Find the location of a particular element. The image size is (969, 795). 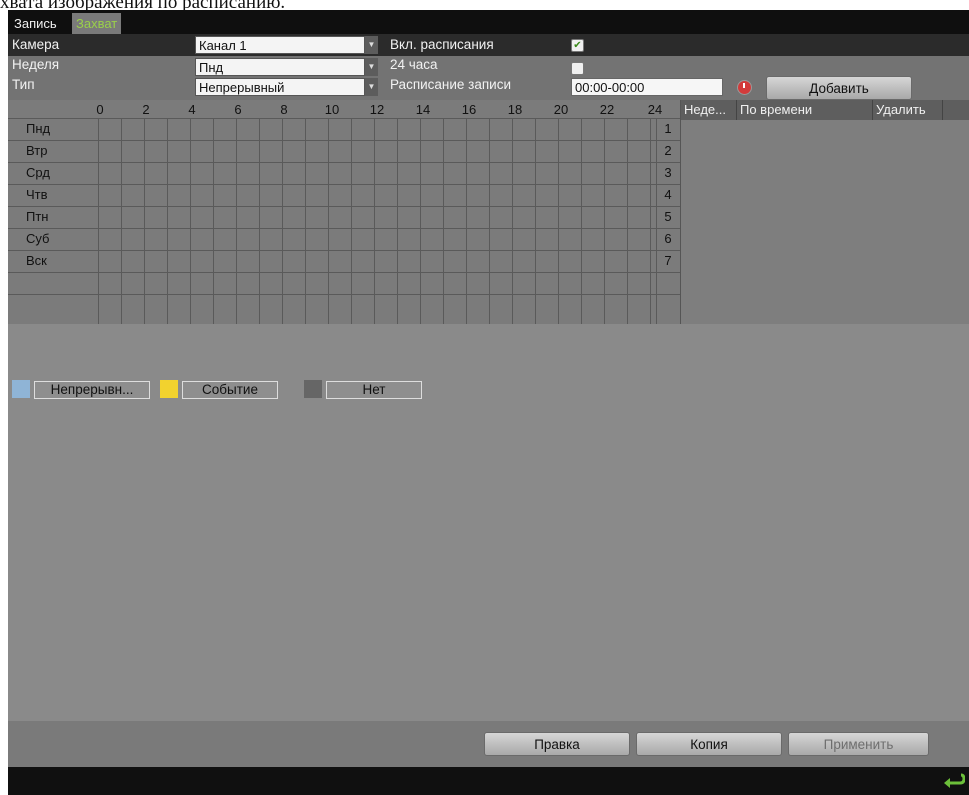

hour-label: 6 is located at coordinates (238, 109).